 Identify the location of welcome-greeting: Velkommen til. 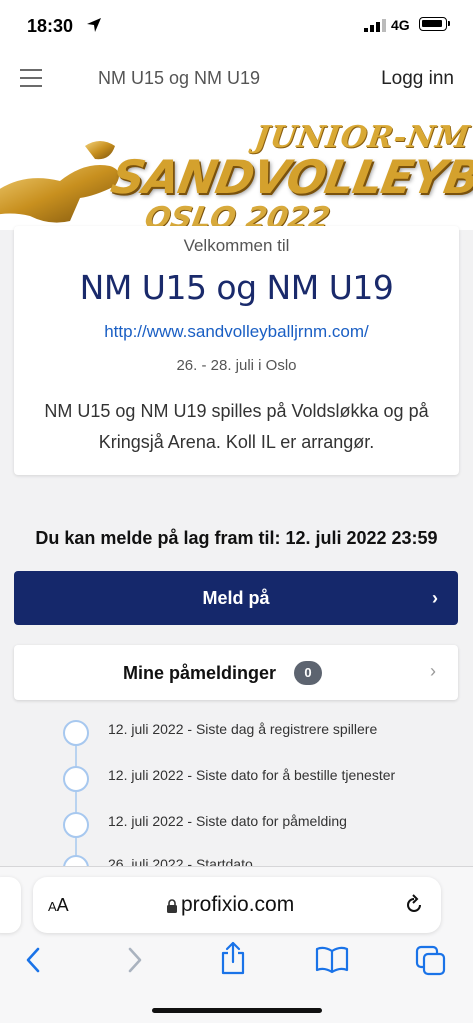
(236, 245).